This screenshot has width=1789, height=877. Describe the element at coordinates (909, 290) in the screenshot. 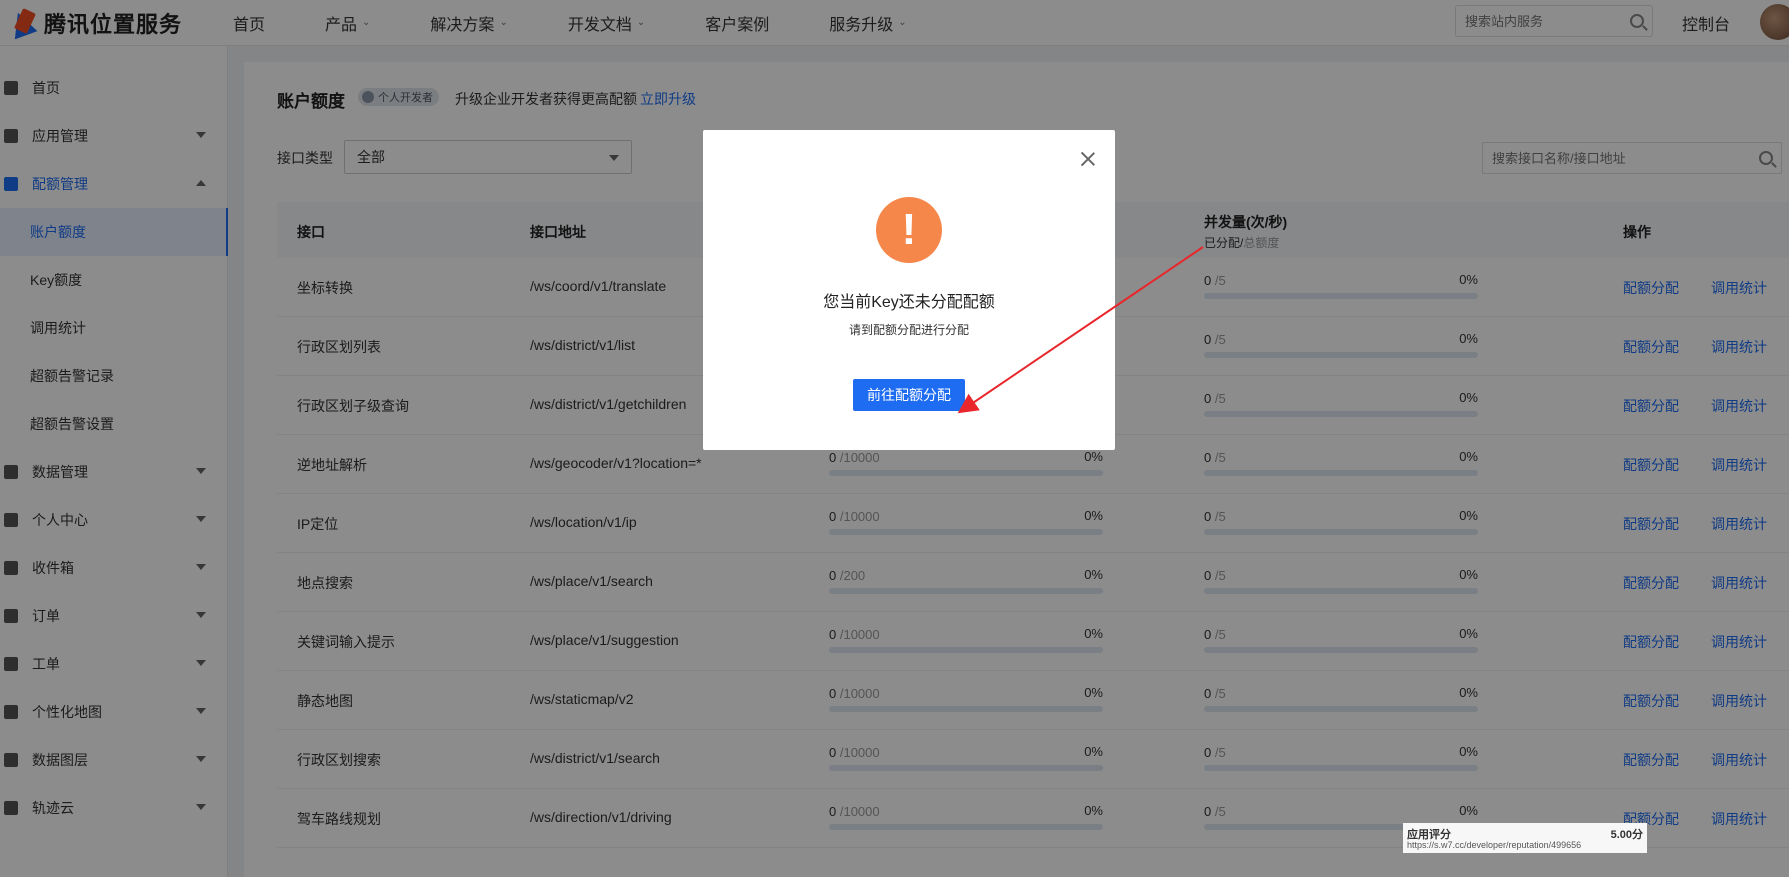

I see `unallocated-quota-dialog: ! 您当前Key还未分配配额 请到配额分配进行分配 前往配额分配` at that location.